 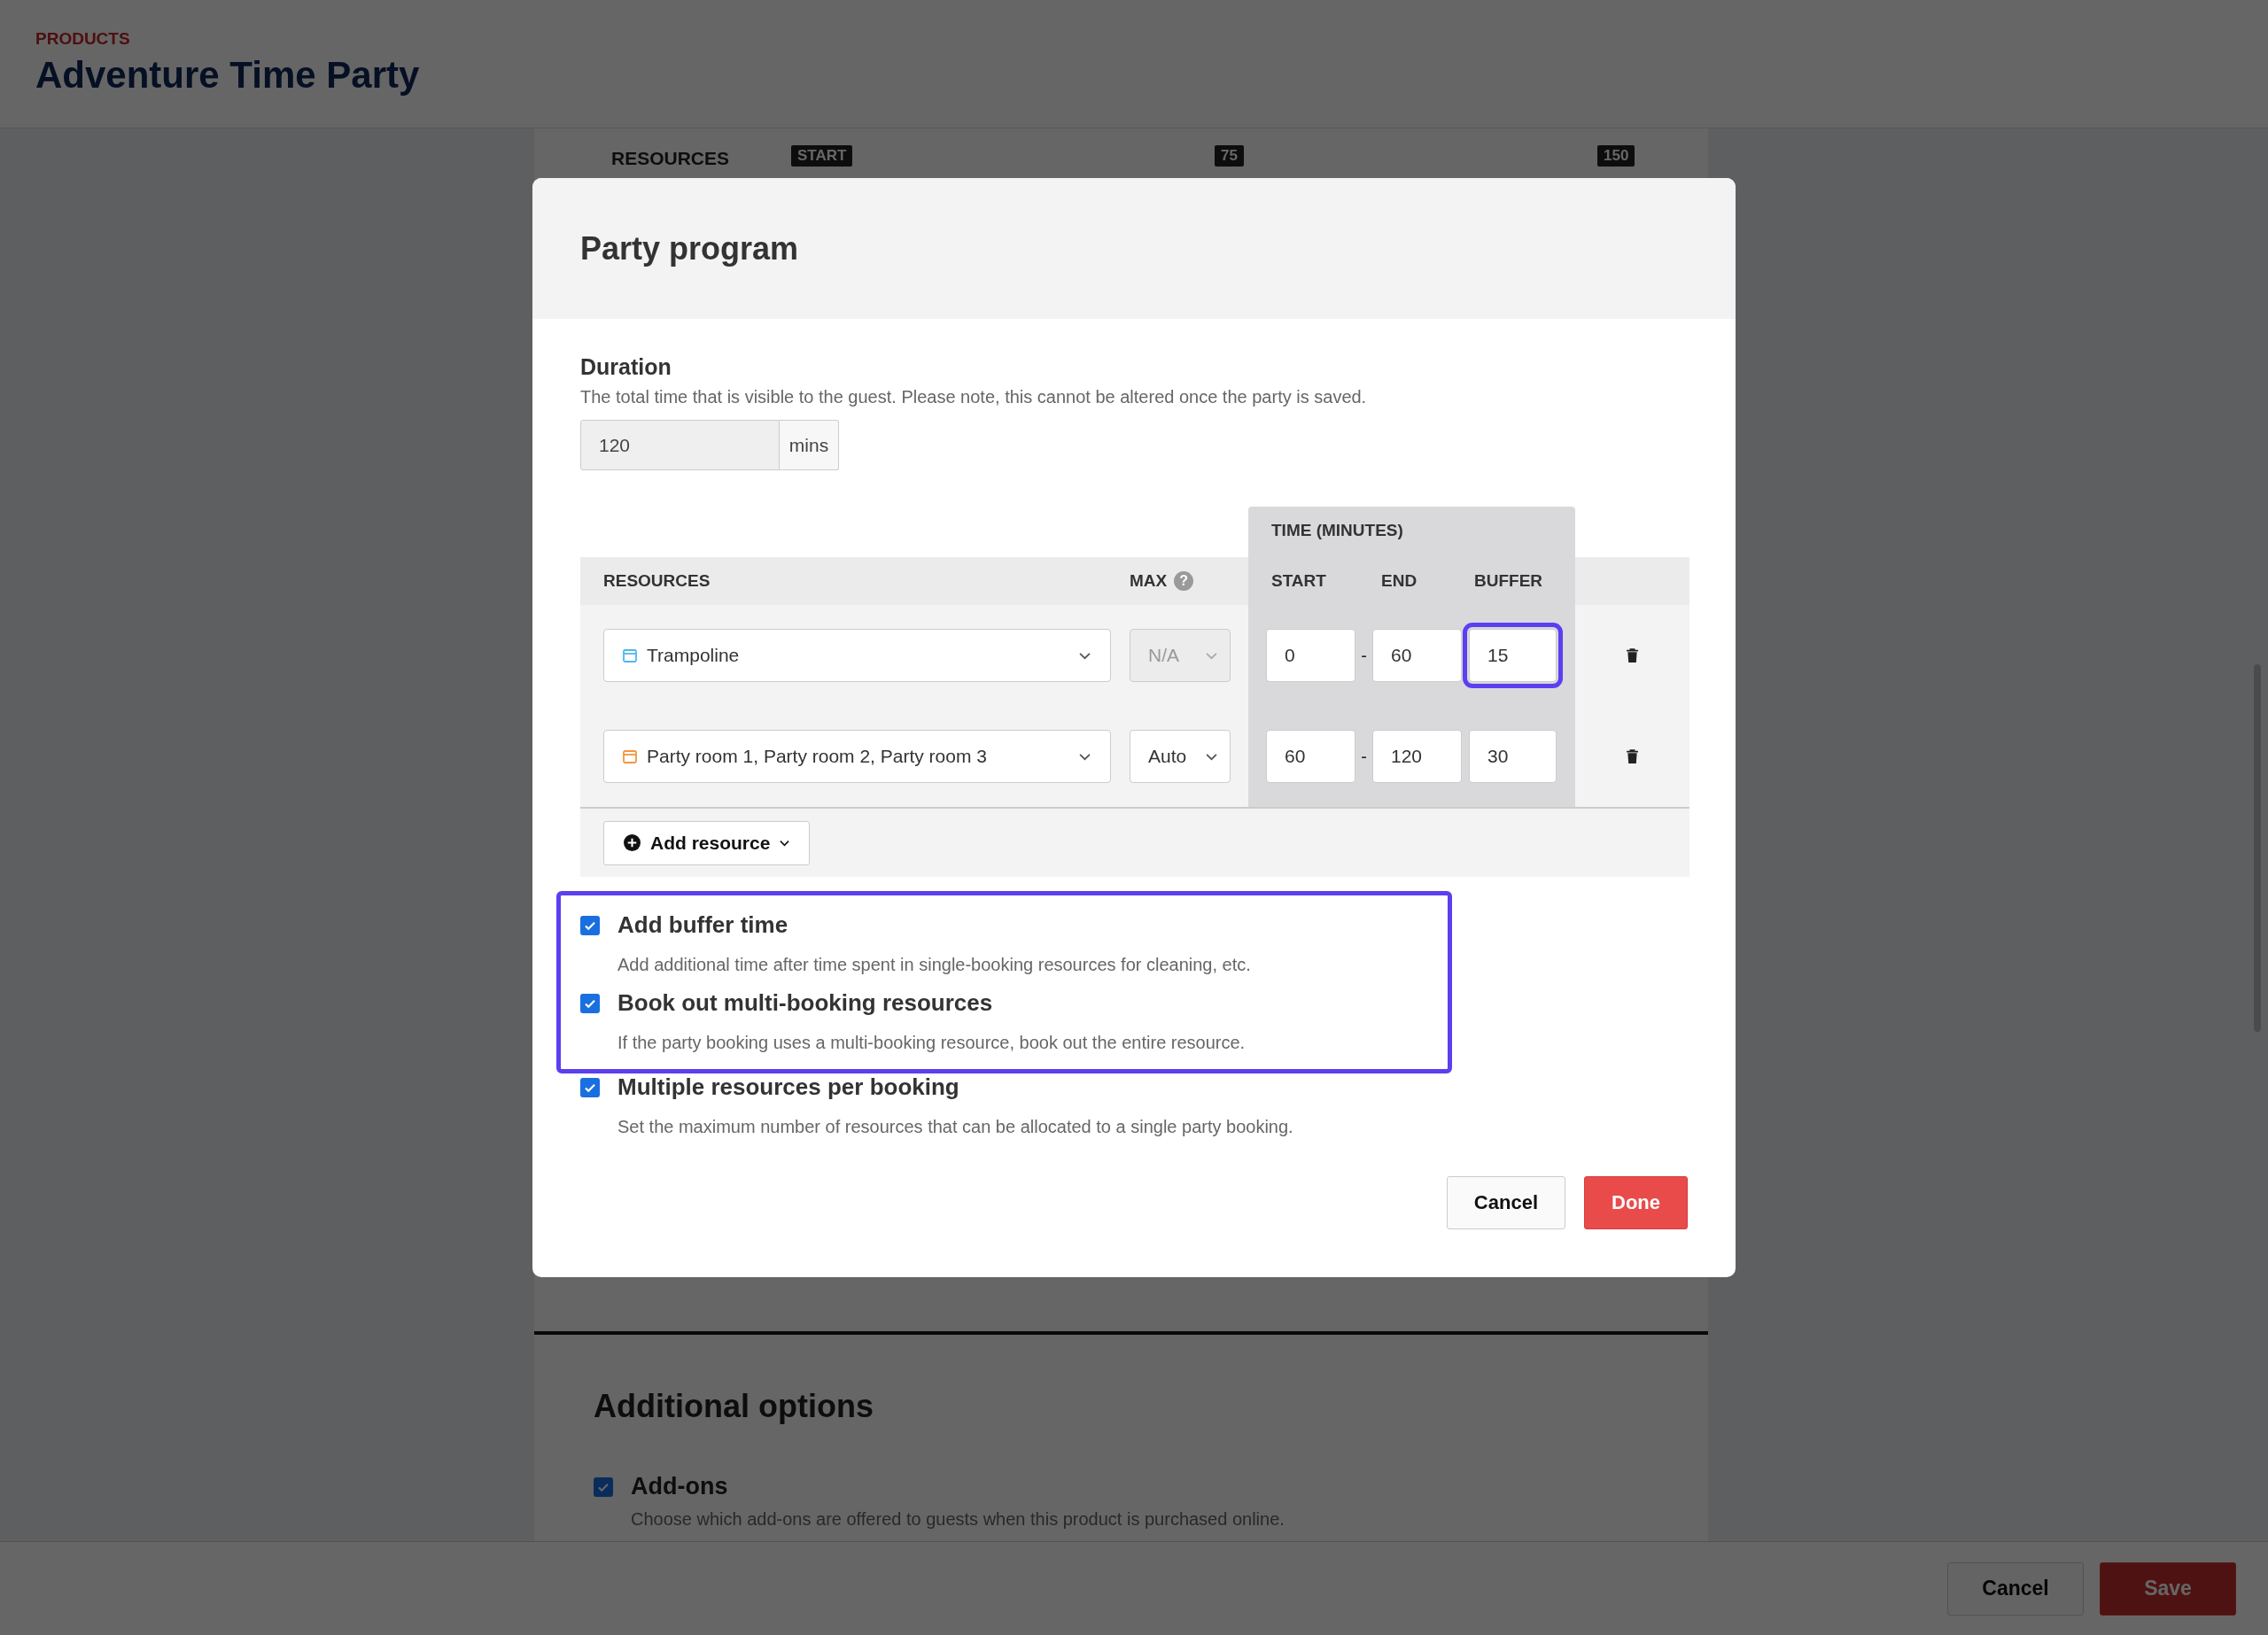 I want to click on modal-title: Party program, so click(x=689, y=248).